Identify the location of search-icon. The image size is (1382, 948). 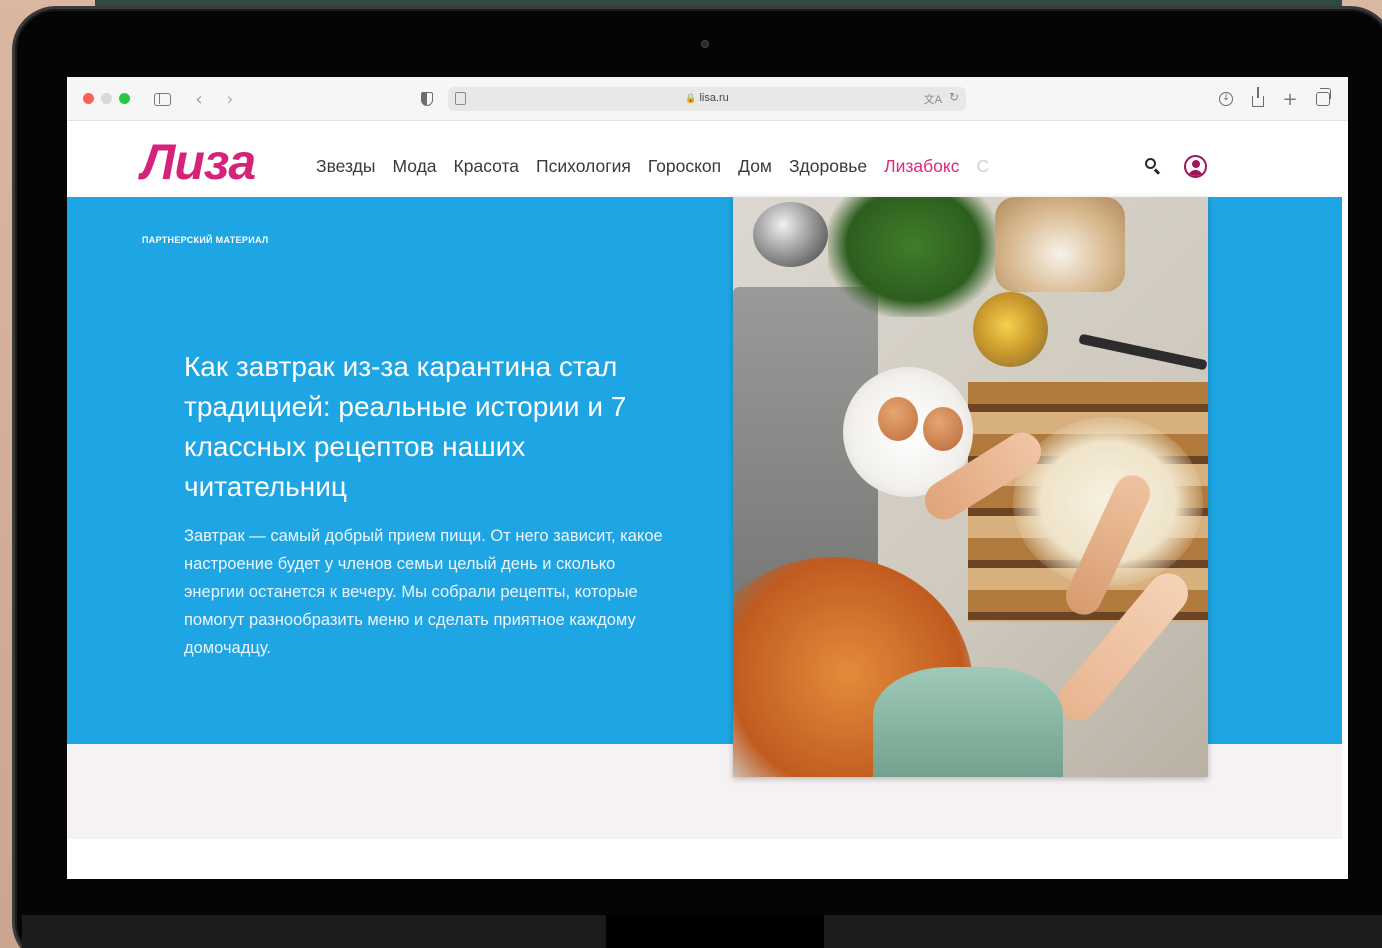
(1153, 166).